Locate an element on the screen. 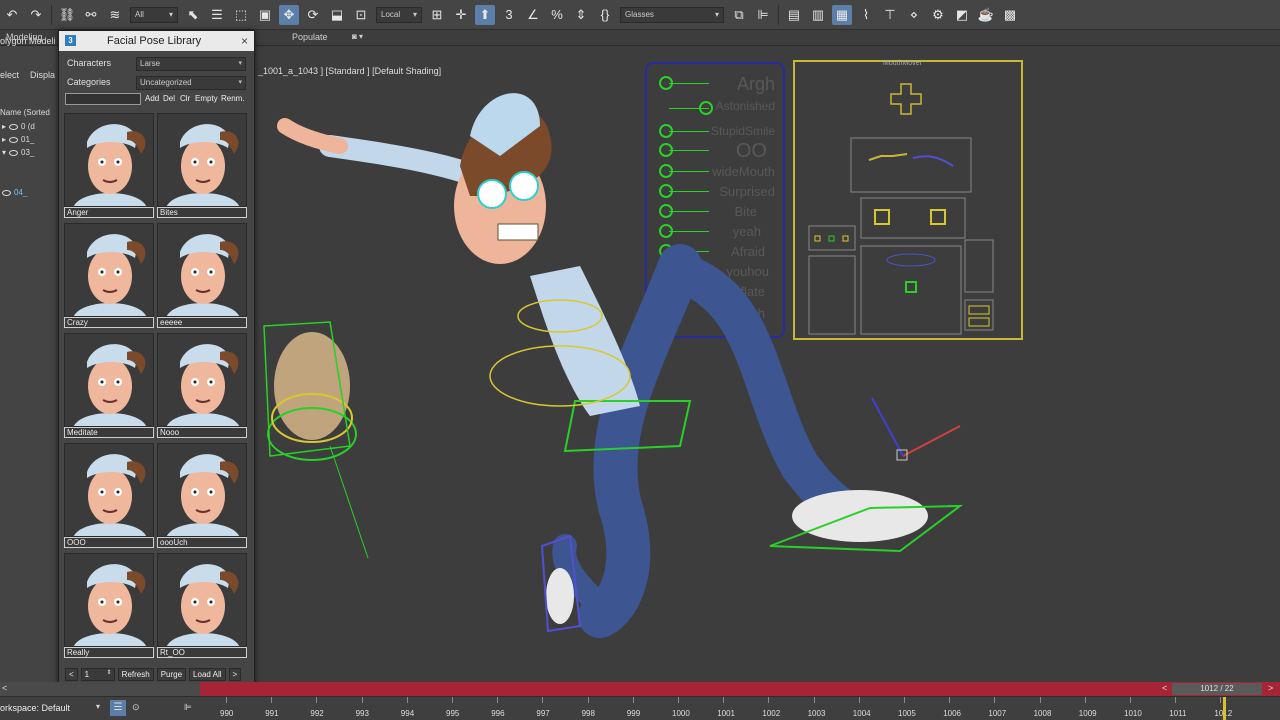 Image resolution: width=1280 pixels, height=720 pixels. pose-thumbnail: Nooo is located at coordinates (202, 386).